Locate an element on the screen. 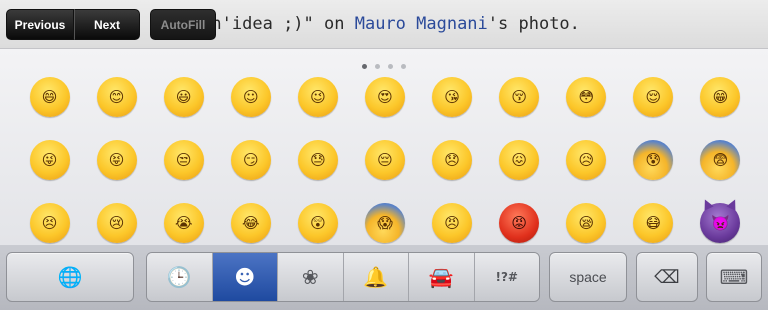  kissing-closed-eyes-face-icon: 😚 is located at coordinates (519, 96).